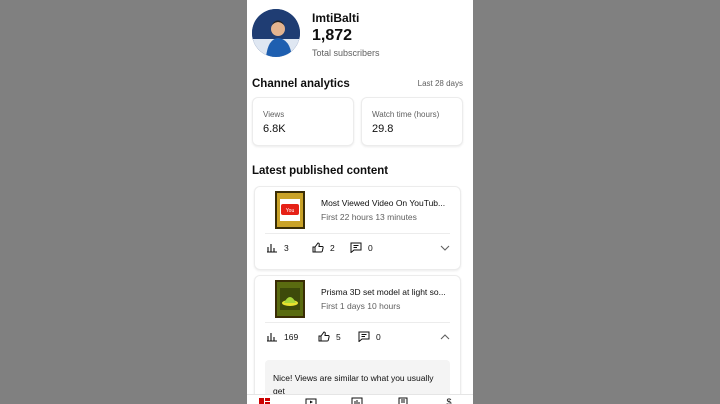  Describe the element at coordinates (338, 336) in the screenshot. I see `likes-count: 5` at that location.